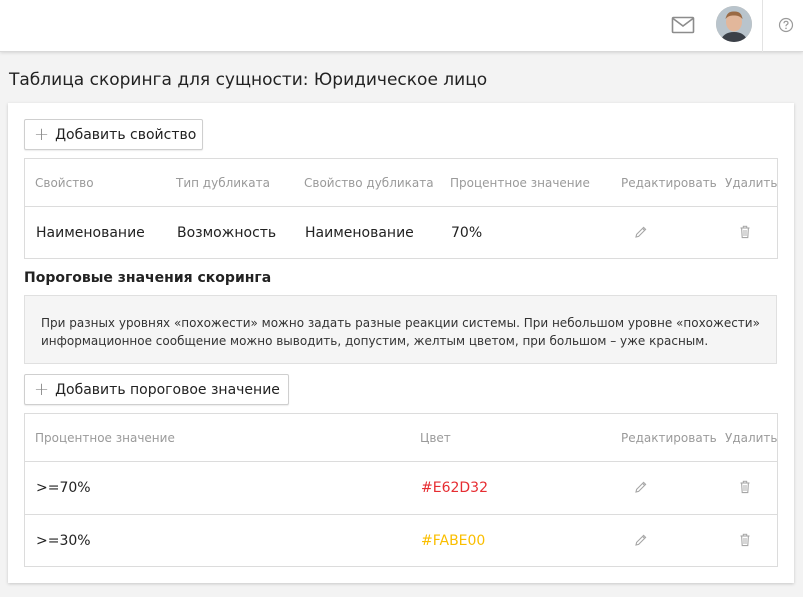  Describe the element at coordinates (90, 233) in the screenshot. I see `cell-property: Наименование` at that location.